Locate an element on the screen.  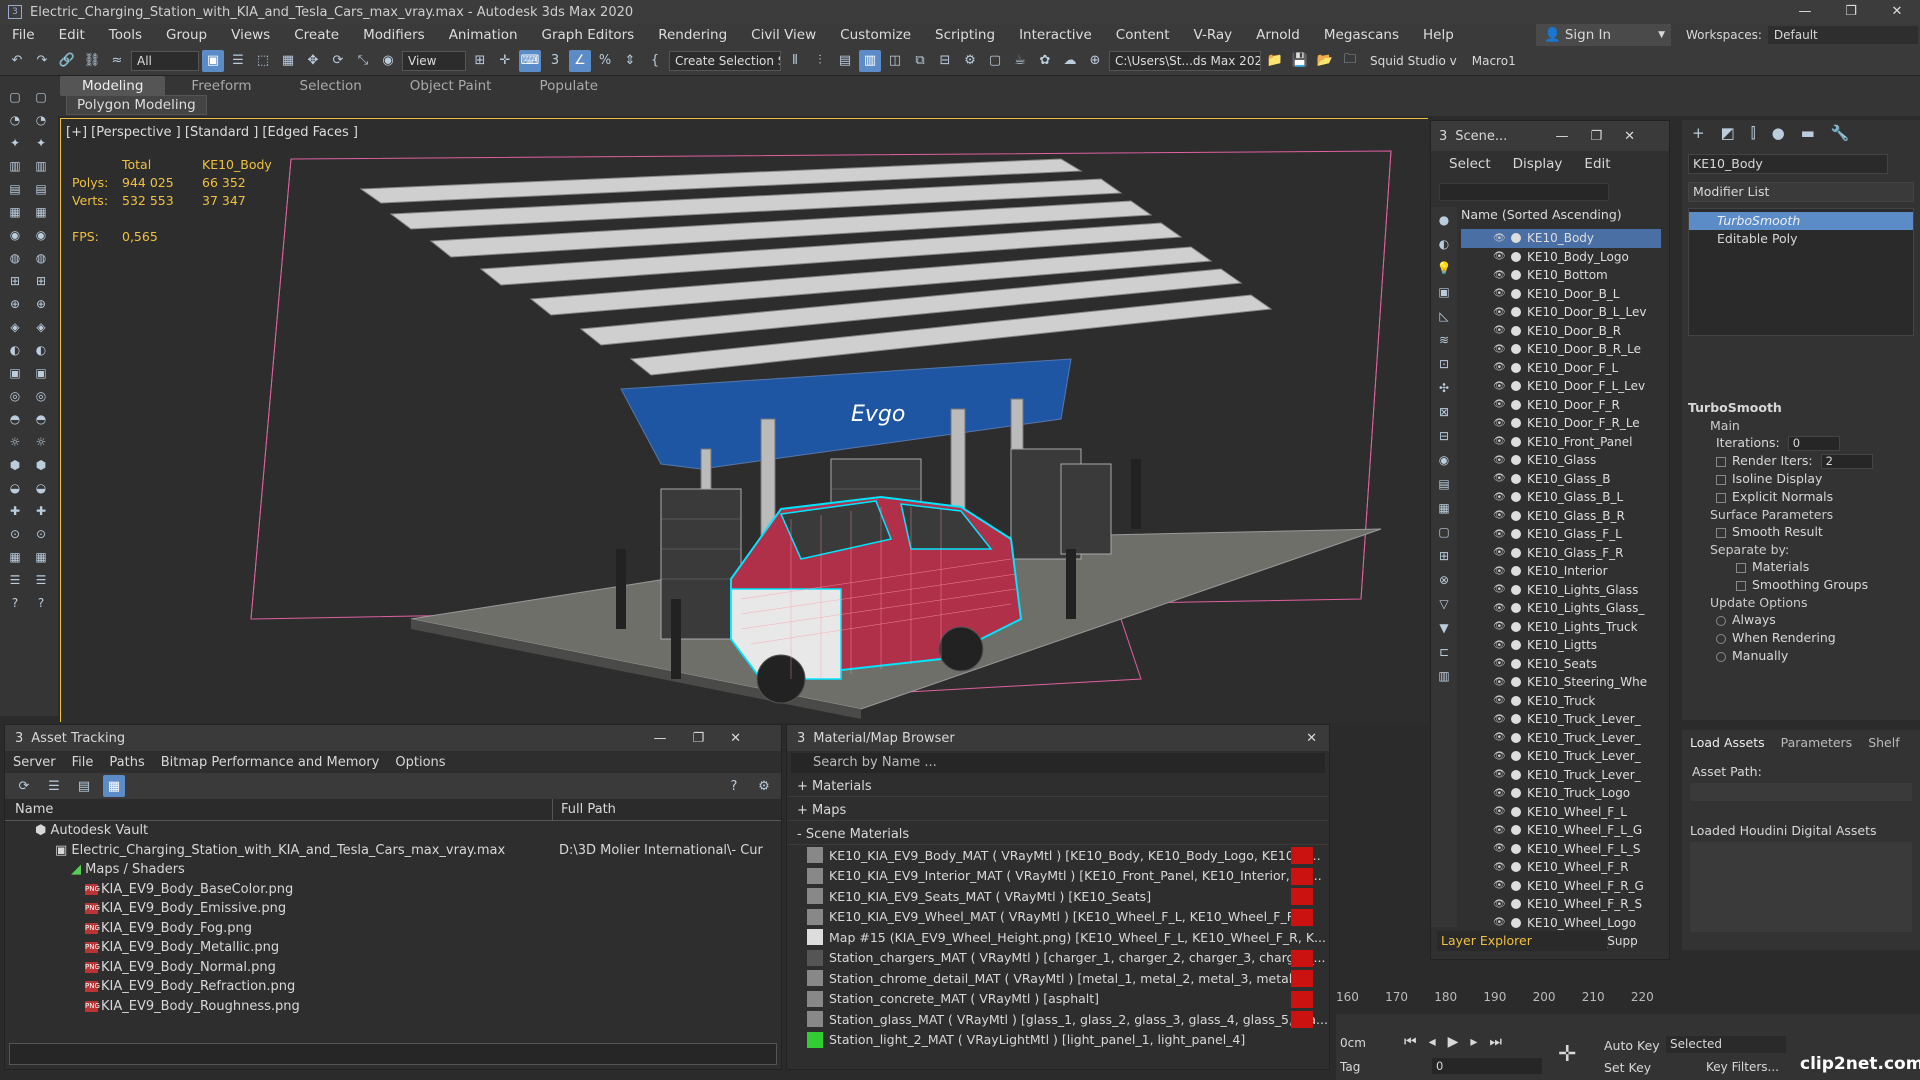
scene-item: 👁 KE10_Body_Logo is located at coordinates (1561, 257).